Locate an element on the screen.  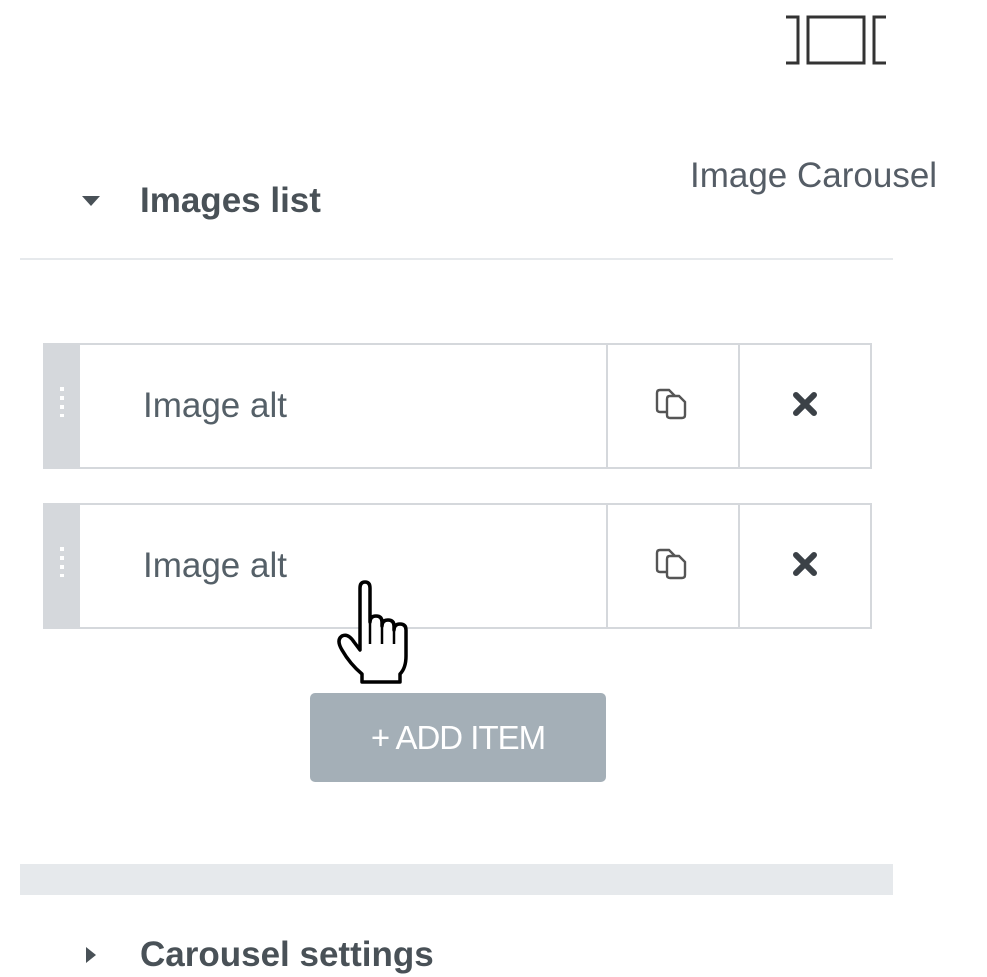
section-title: Images list is located at coordinates (230, 200).